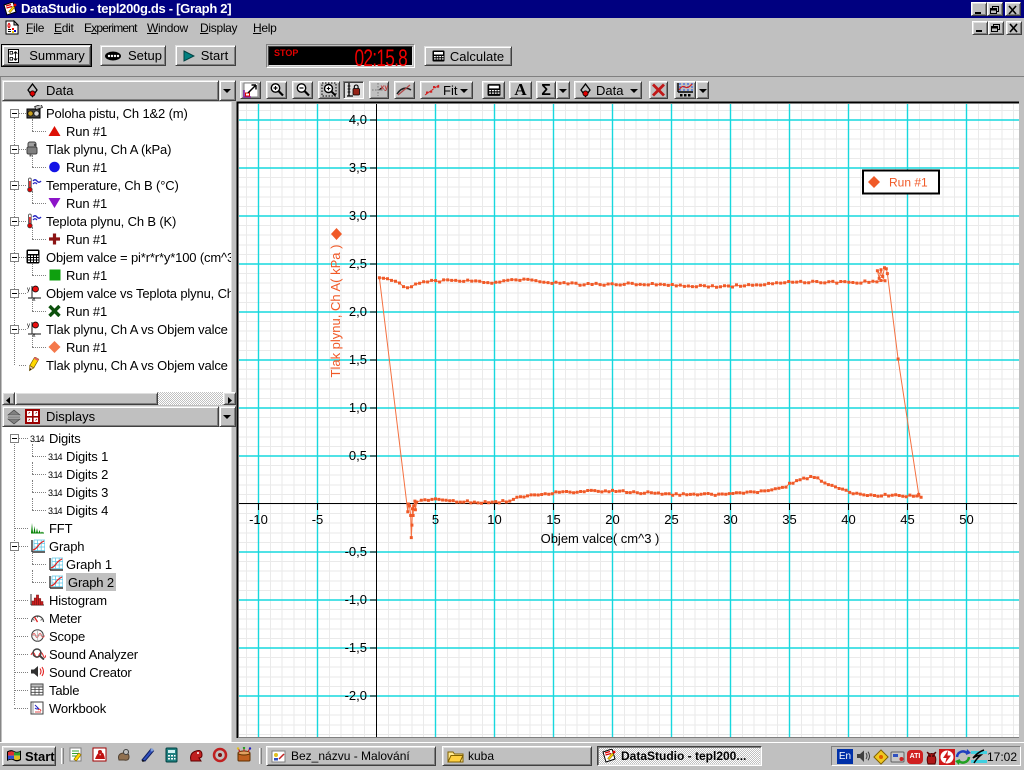 Image resolution: width=1024 pixels, height=770 pixels. What do you see at coordinates (358, 455) in the screenshot?
I see `svg-text: 0,5` at bounding box center [358, 455].